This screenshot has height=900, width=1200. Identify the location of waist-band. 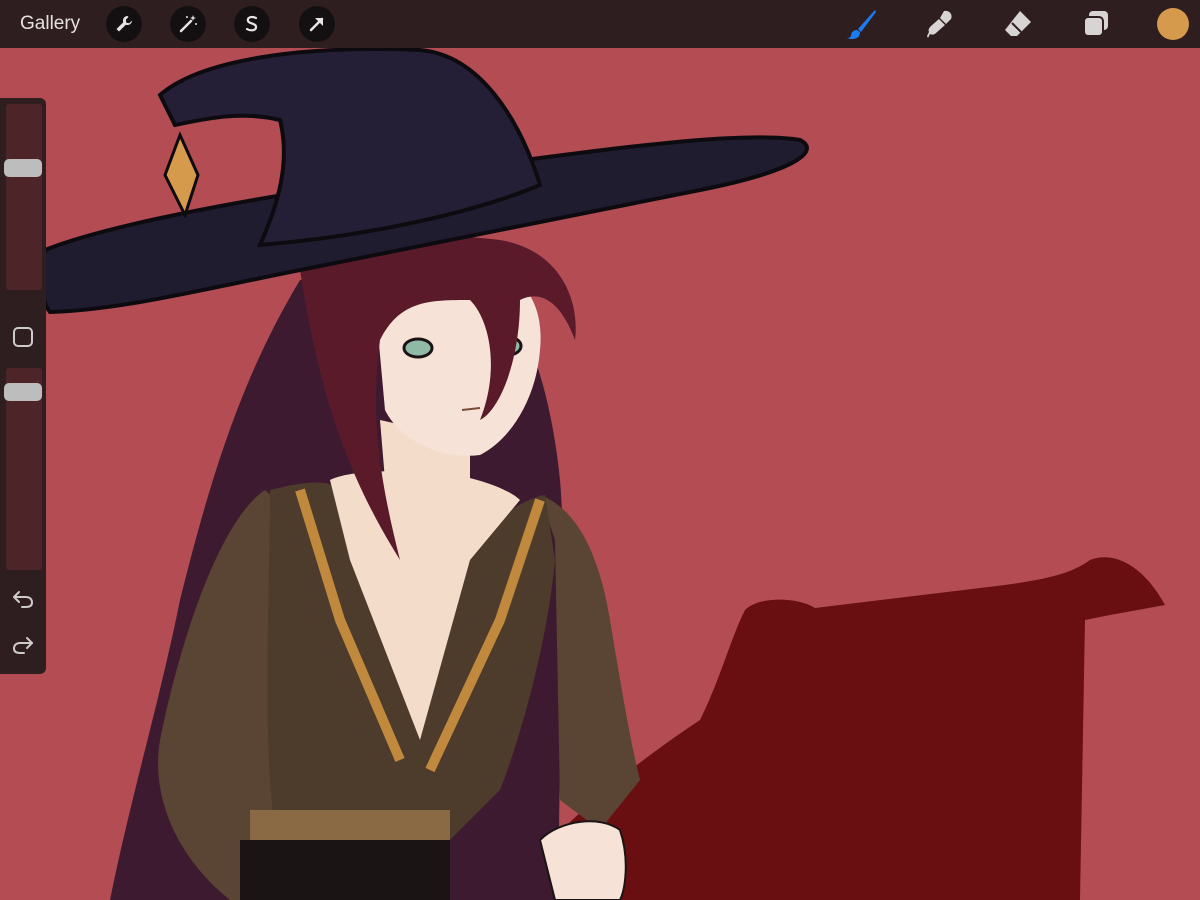
(350, 825).